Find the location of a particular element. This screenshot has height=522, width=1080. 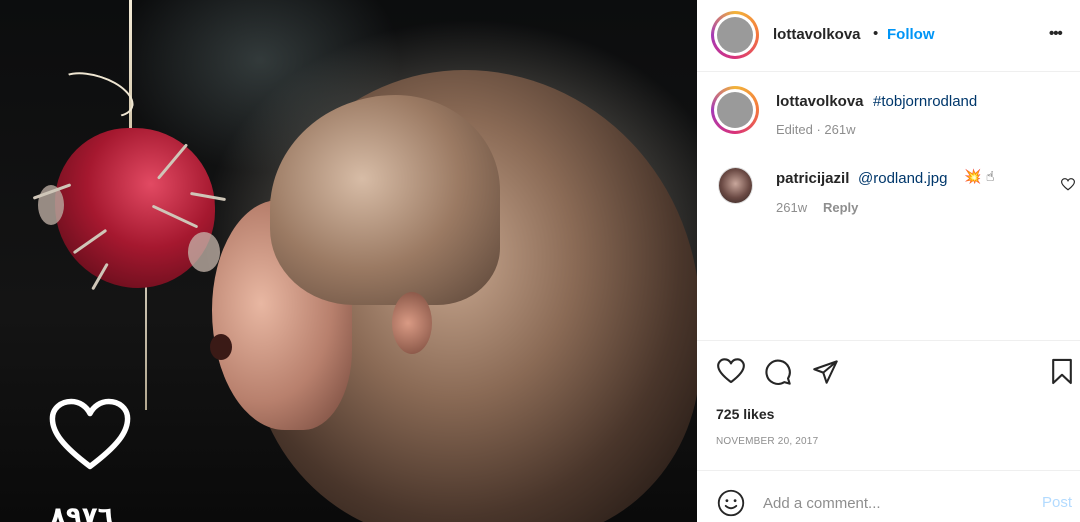

post-date: NOVEMBER 20, 2017 is located at coordinates (767, 441).